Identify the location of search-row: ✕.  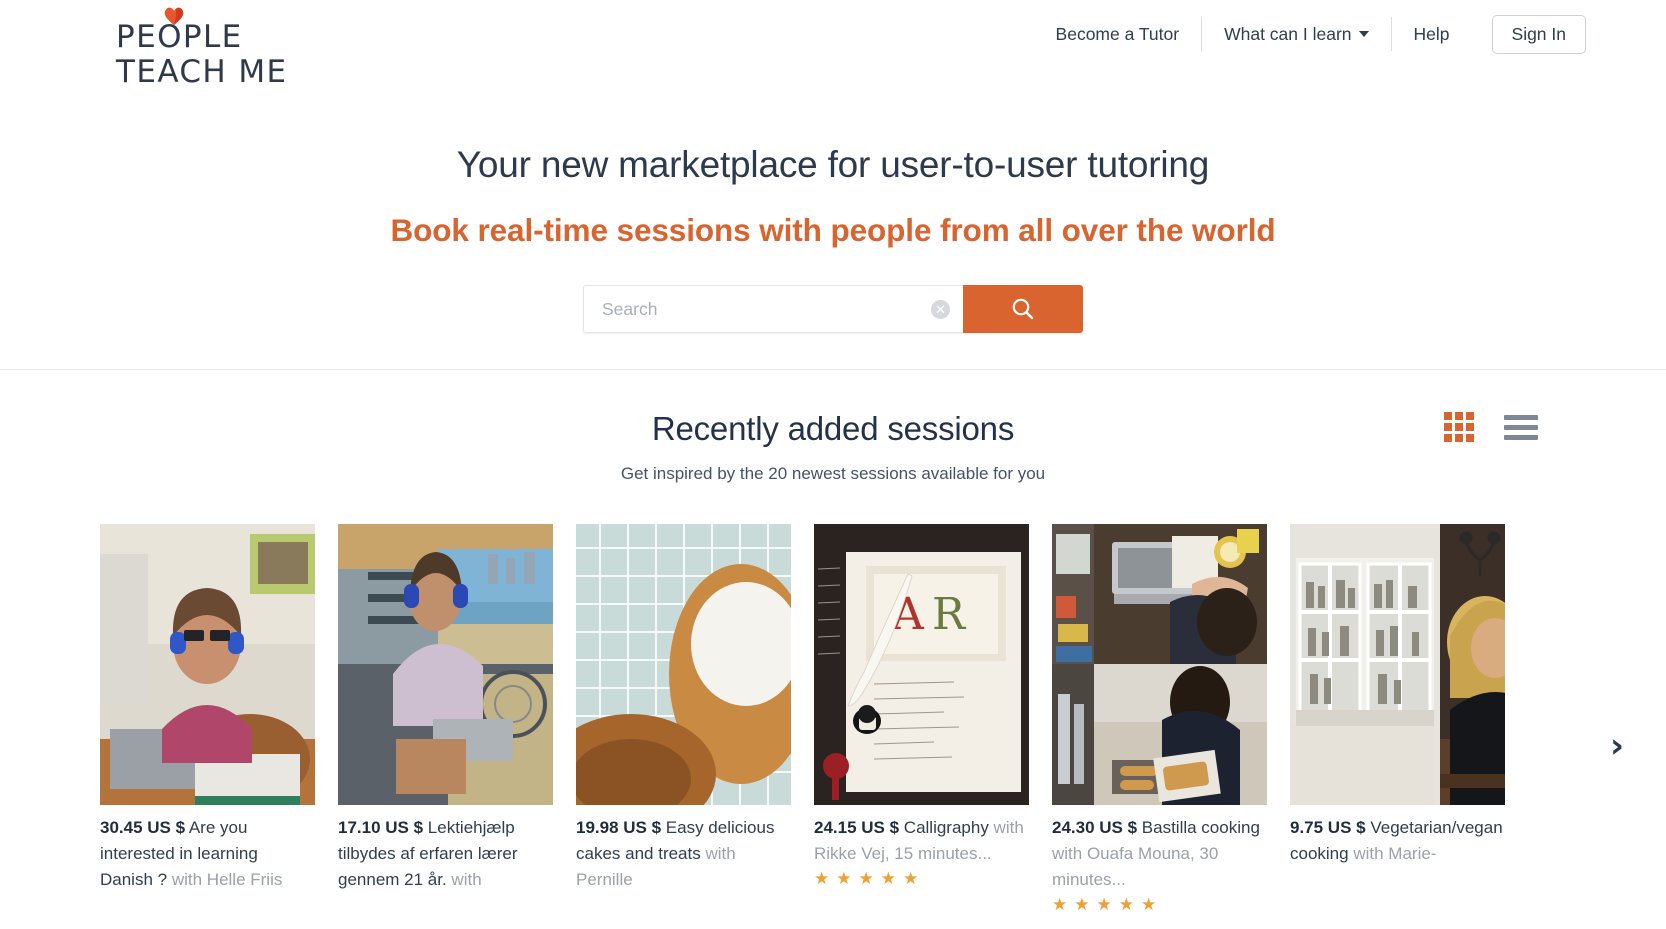
(833, 309).